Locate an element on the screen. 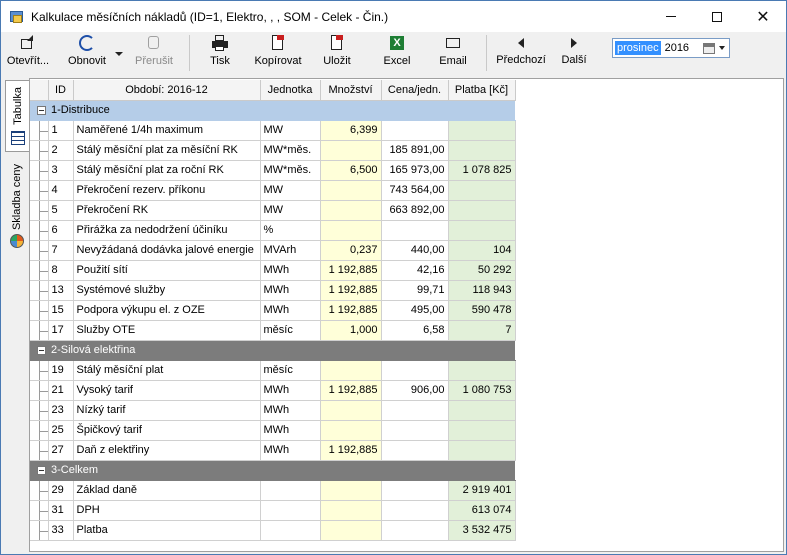  cell-id: 15 is located at coordinates (61, 310).